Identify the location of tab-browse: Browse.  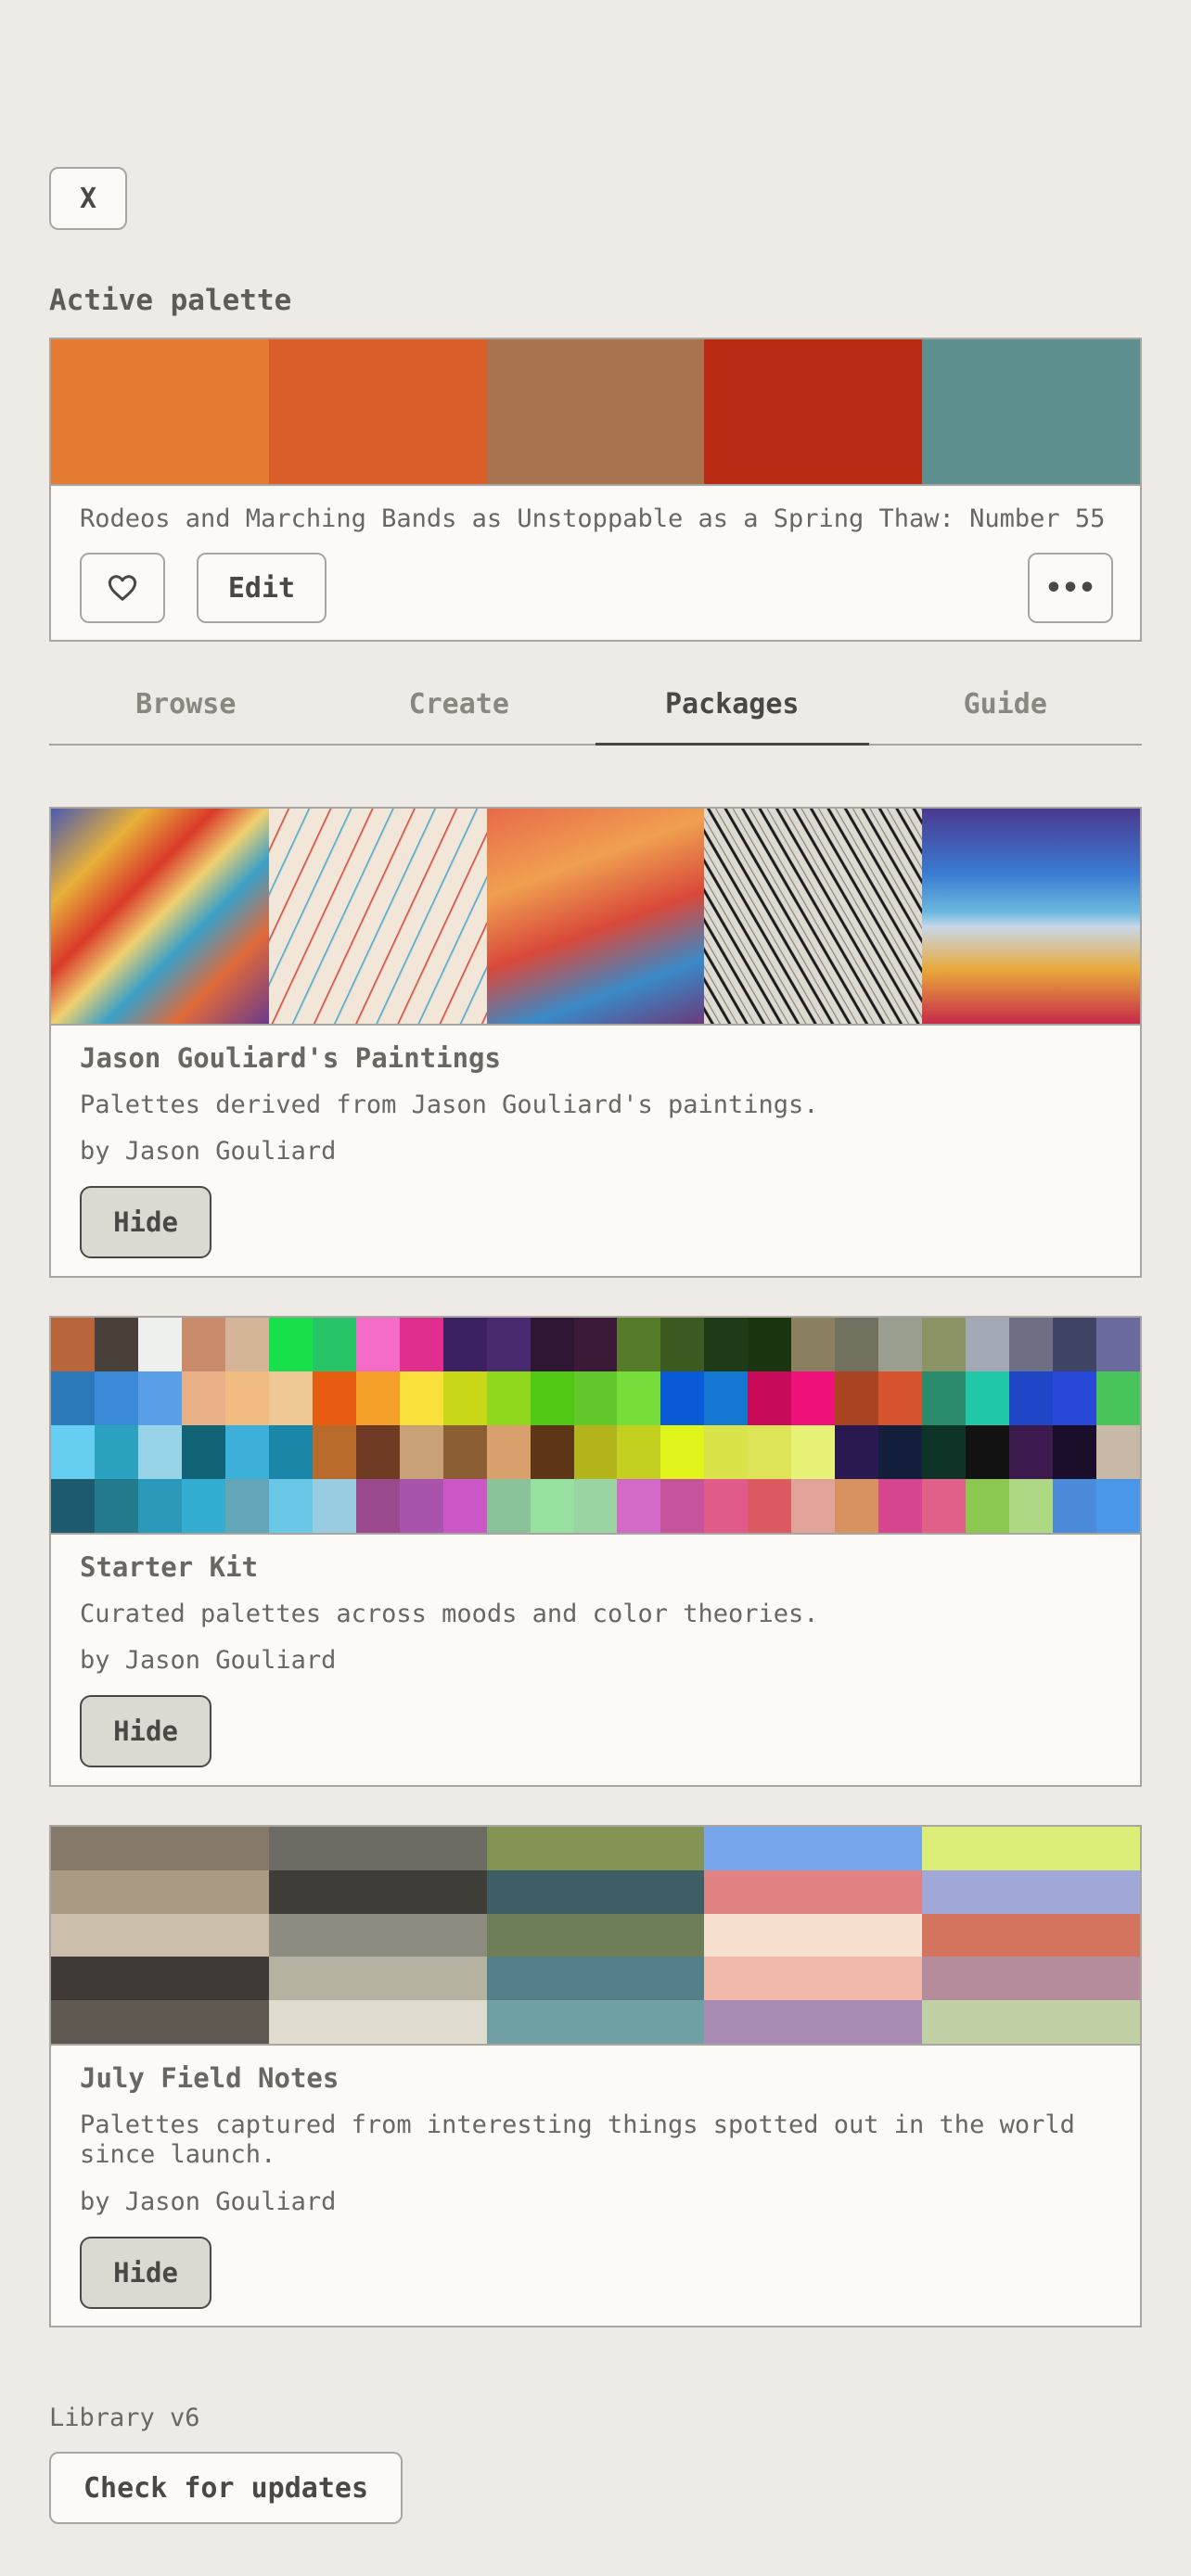
(186, 710).